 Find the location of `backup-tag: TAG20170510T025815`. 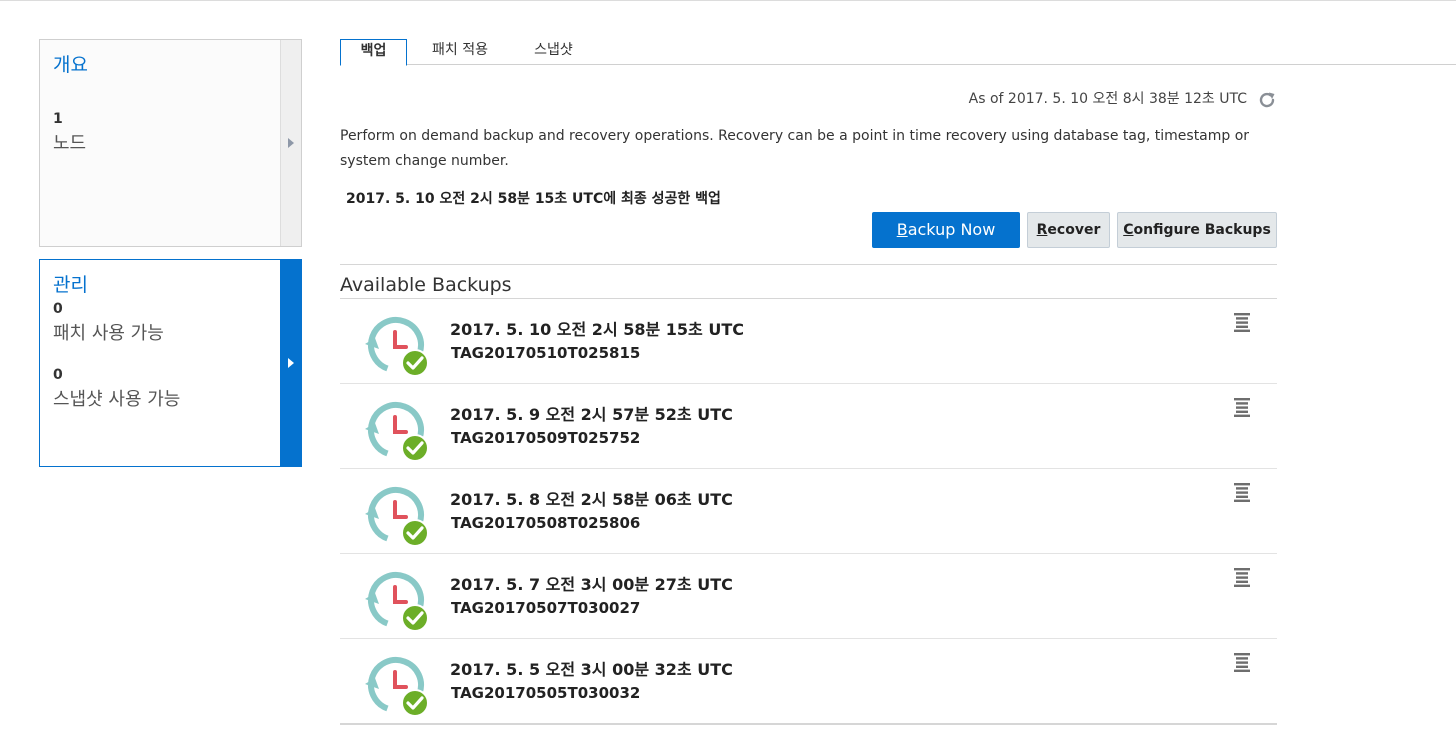

backup-tag: TAG20170510T025815 is located at coordinates (546, 353).